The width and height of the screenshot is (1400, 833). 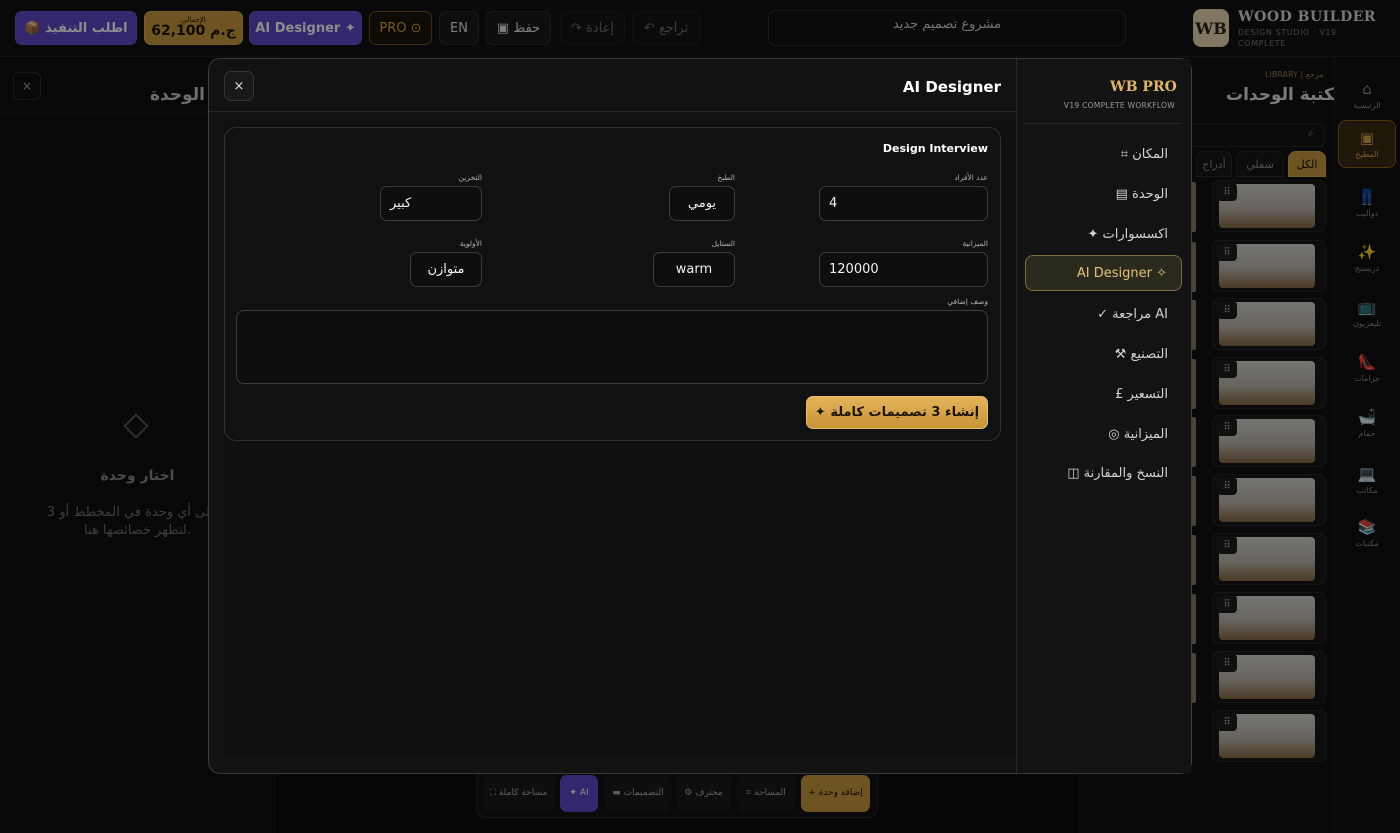 I want to click on nav-item-7: ◎ الميزانية, so click(x=1103, y=434).